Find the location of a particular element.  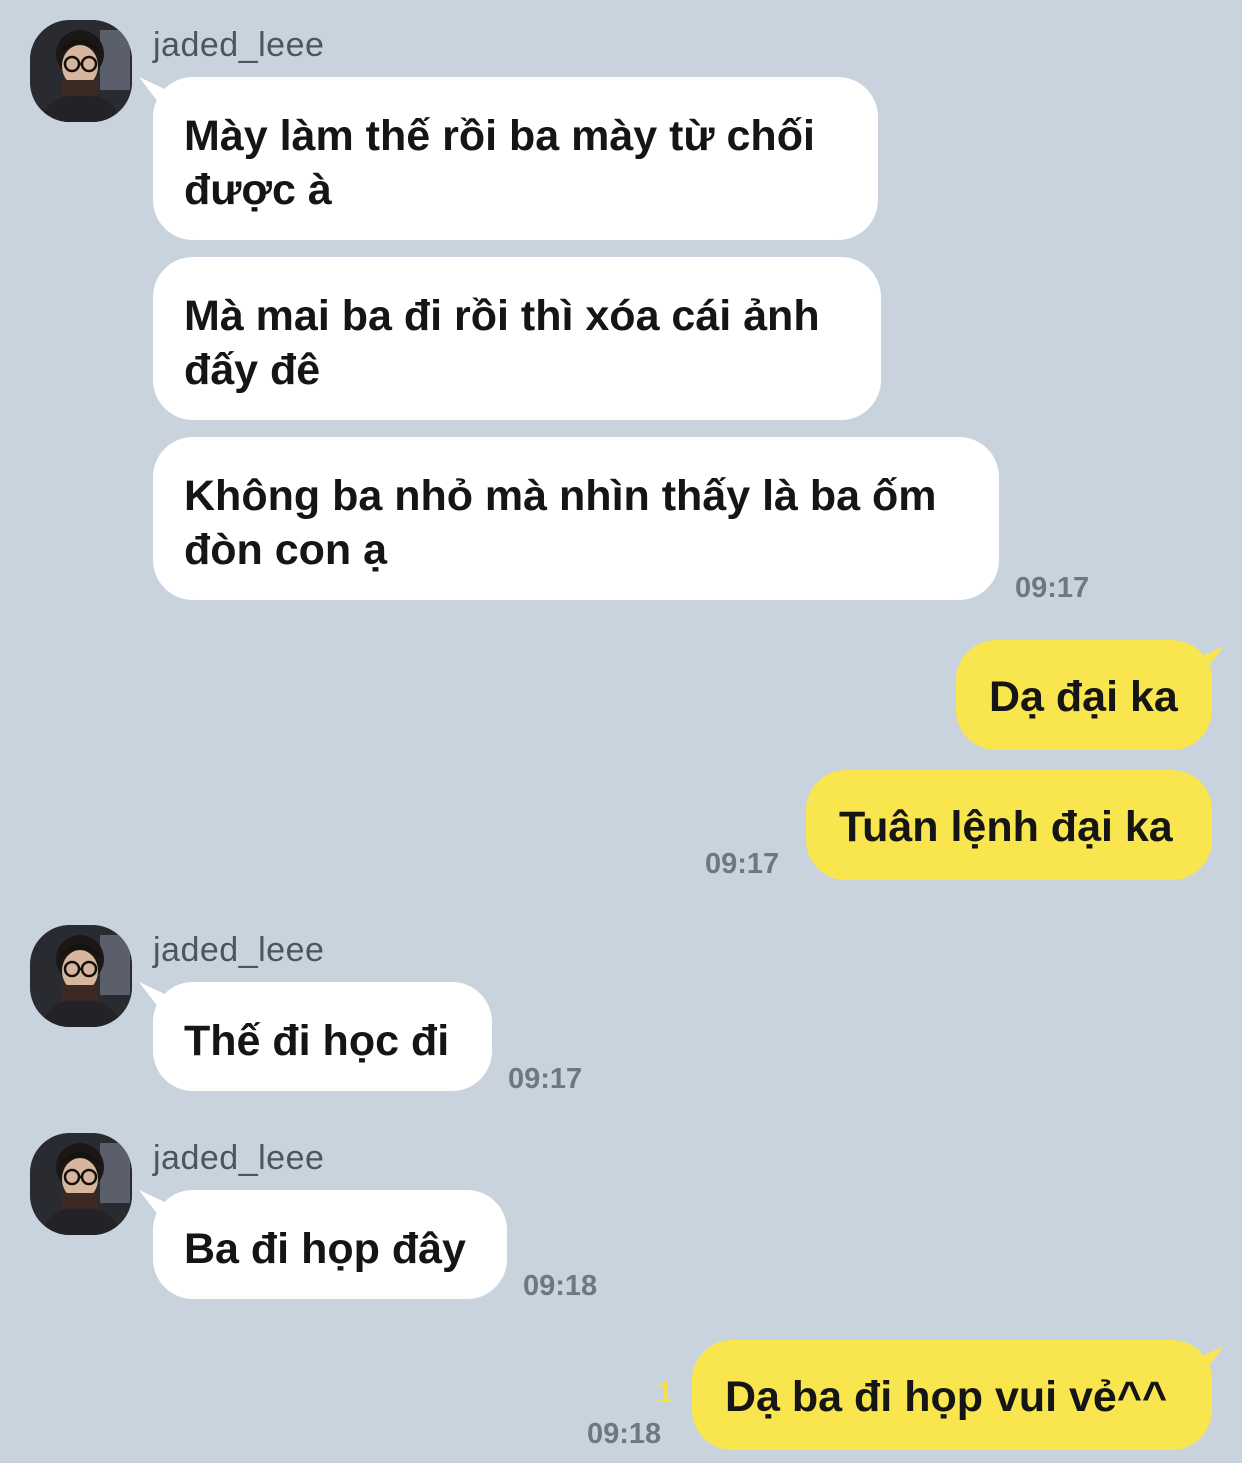

message-text: Mày làm thế rồi ba mày từ chối được à is located at coordinates (499, 163).